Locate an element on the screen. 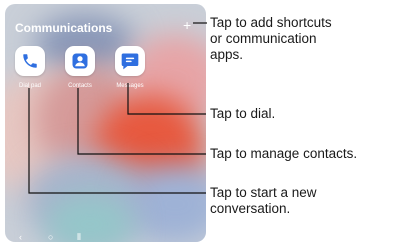 The height and width of the screenshot is (243, 403). add-callout-line-2: or communication is located at coordinates (263, 38).